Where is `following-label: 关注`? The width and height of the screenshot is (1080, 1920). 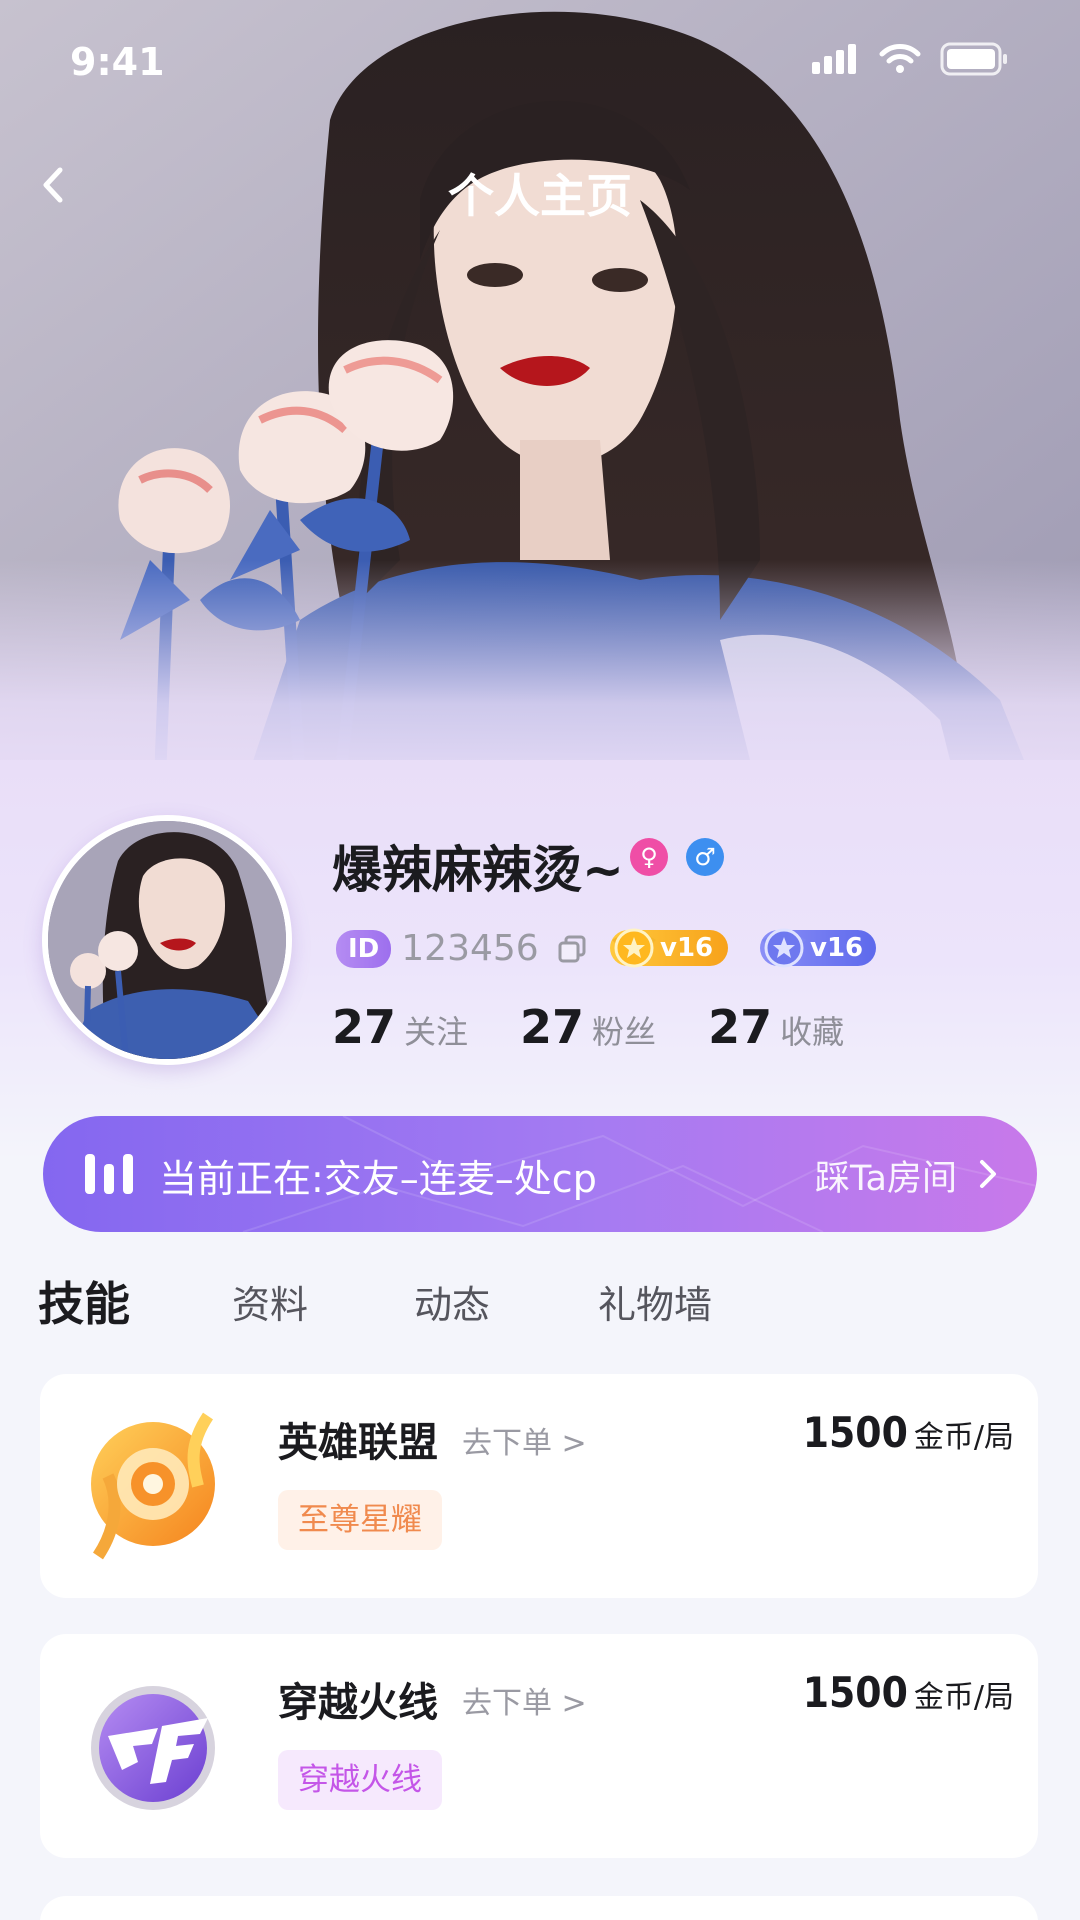
following-label: 关注 is located at coordinates (436, 1030).